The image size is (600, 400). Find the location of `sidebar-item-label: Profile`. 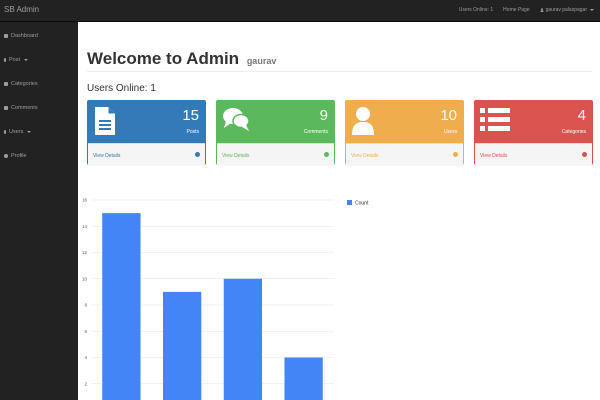

sidebar-item-label: Profile is located at coordinates (19, 156).